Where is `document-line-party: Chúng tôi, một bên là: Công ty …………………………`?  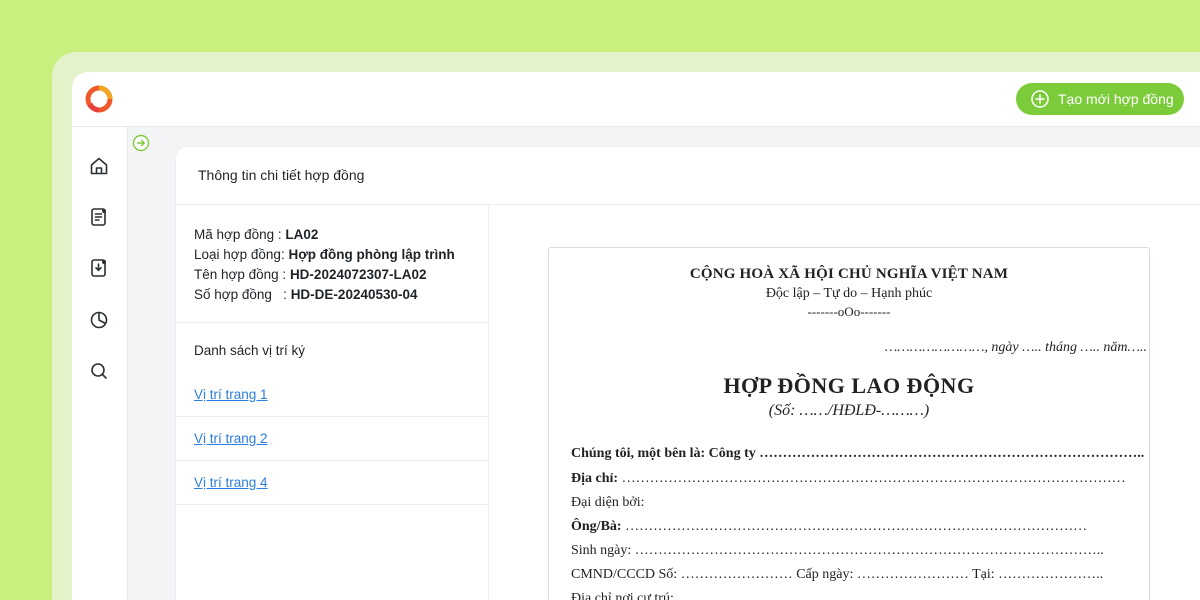
document-line-party: Chúng tôi, một bên là: Công ty ………………………… is located at coordinates (858, 453).